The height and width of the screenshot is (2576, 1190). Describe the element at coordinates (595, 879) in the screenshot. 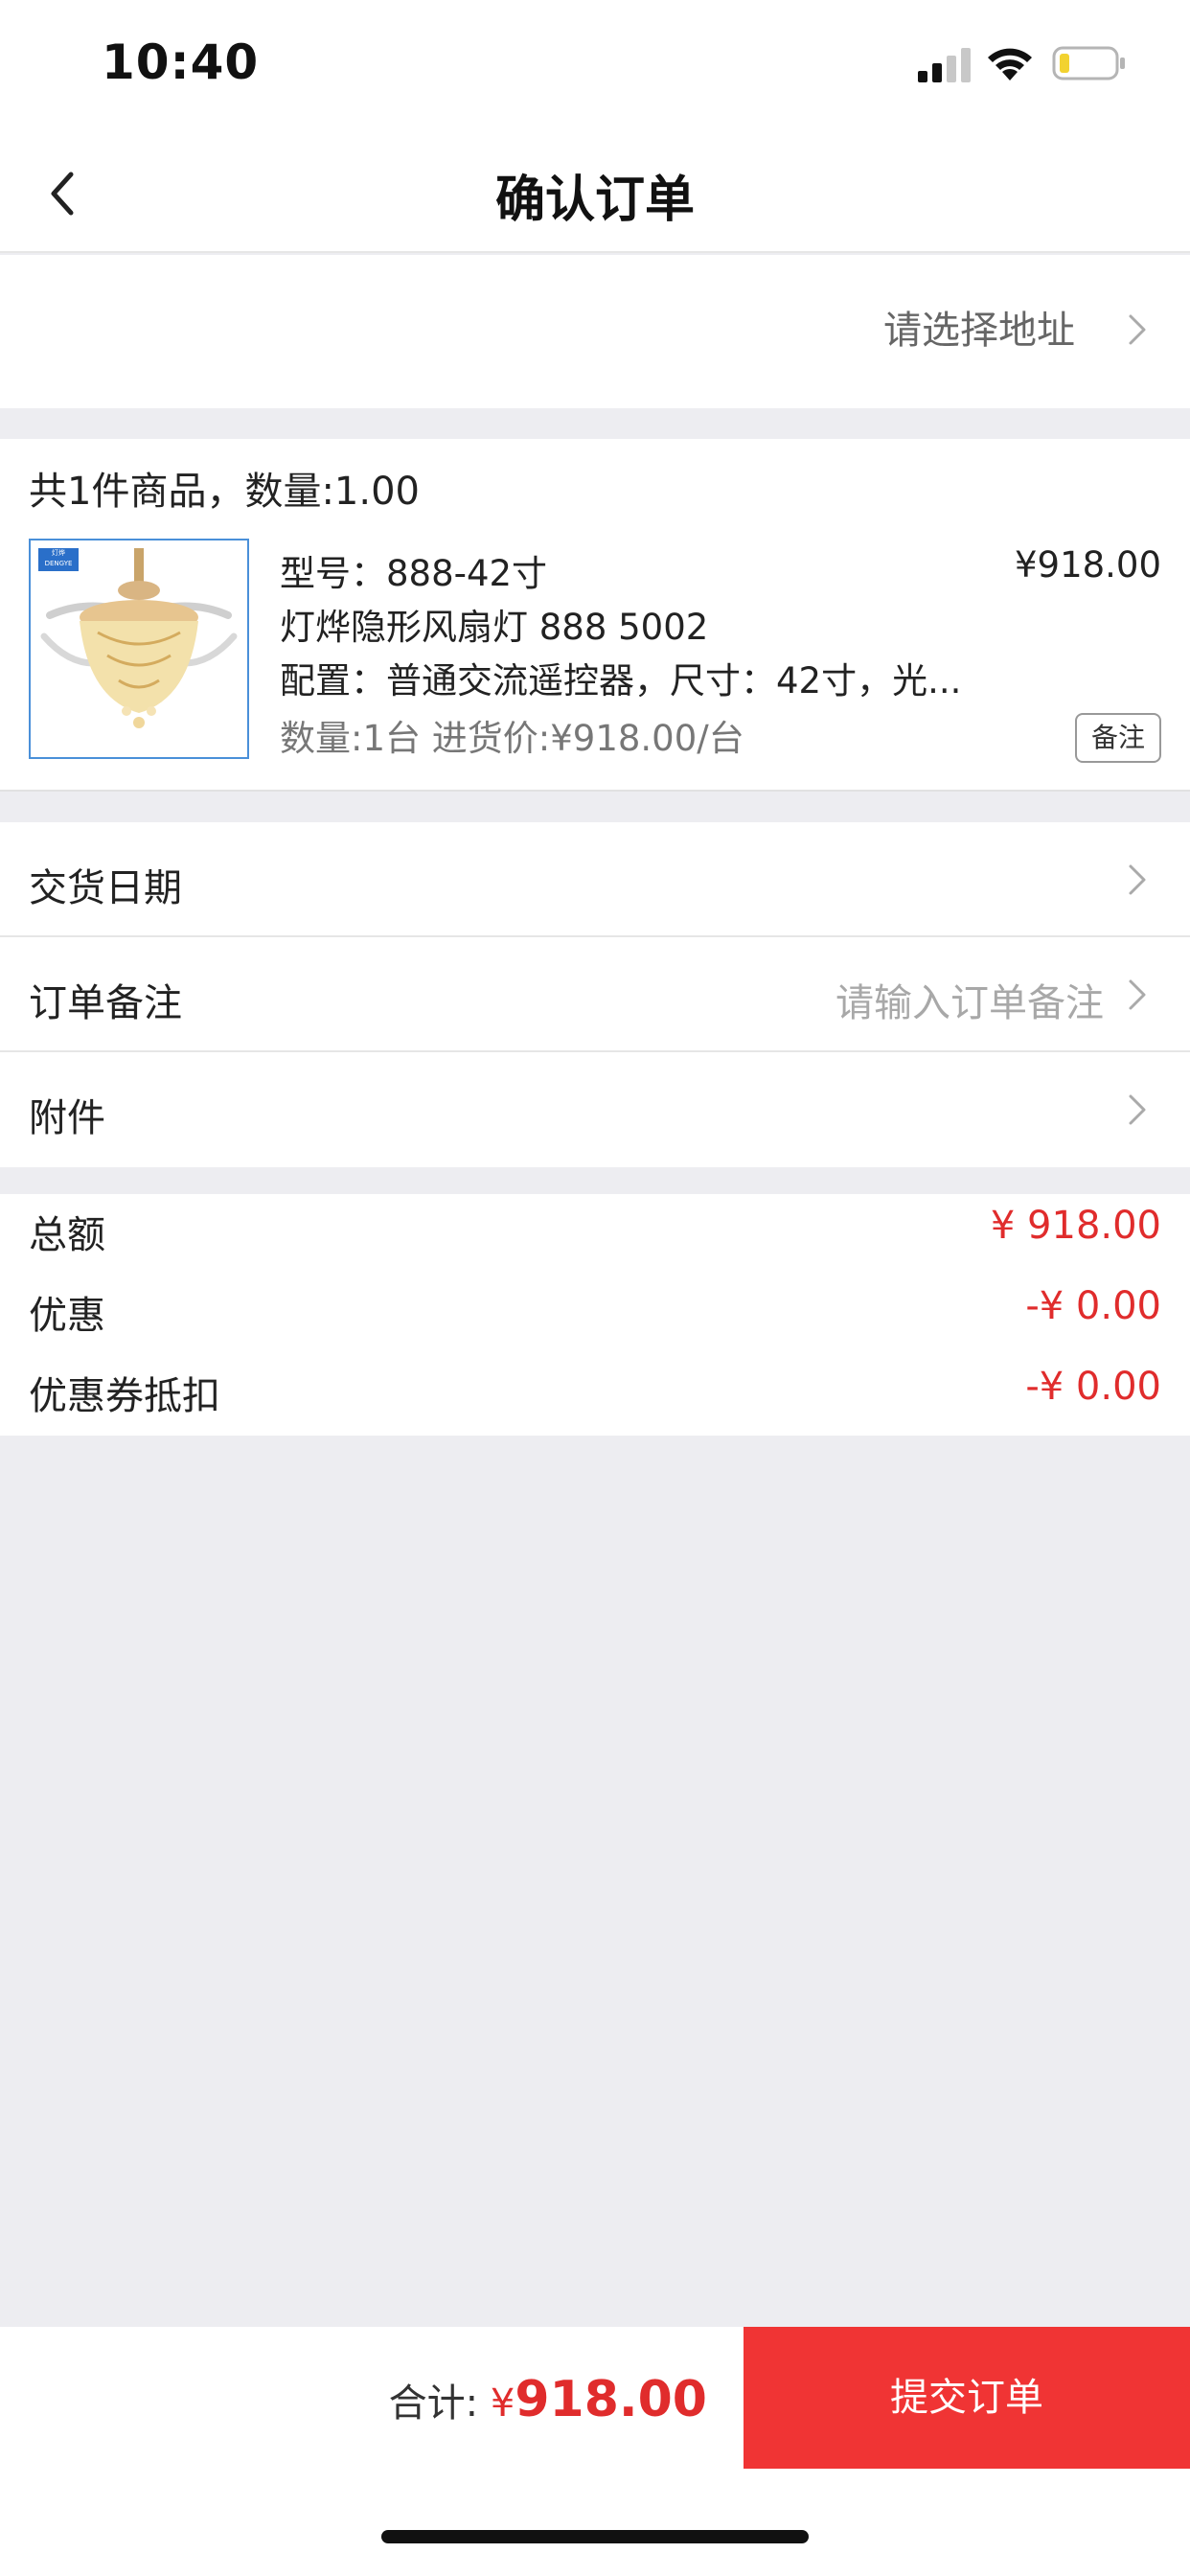

I see `delivery-date-row: 交货日期` at that location.